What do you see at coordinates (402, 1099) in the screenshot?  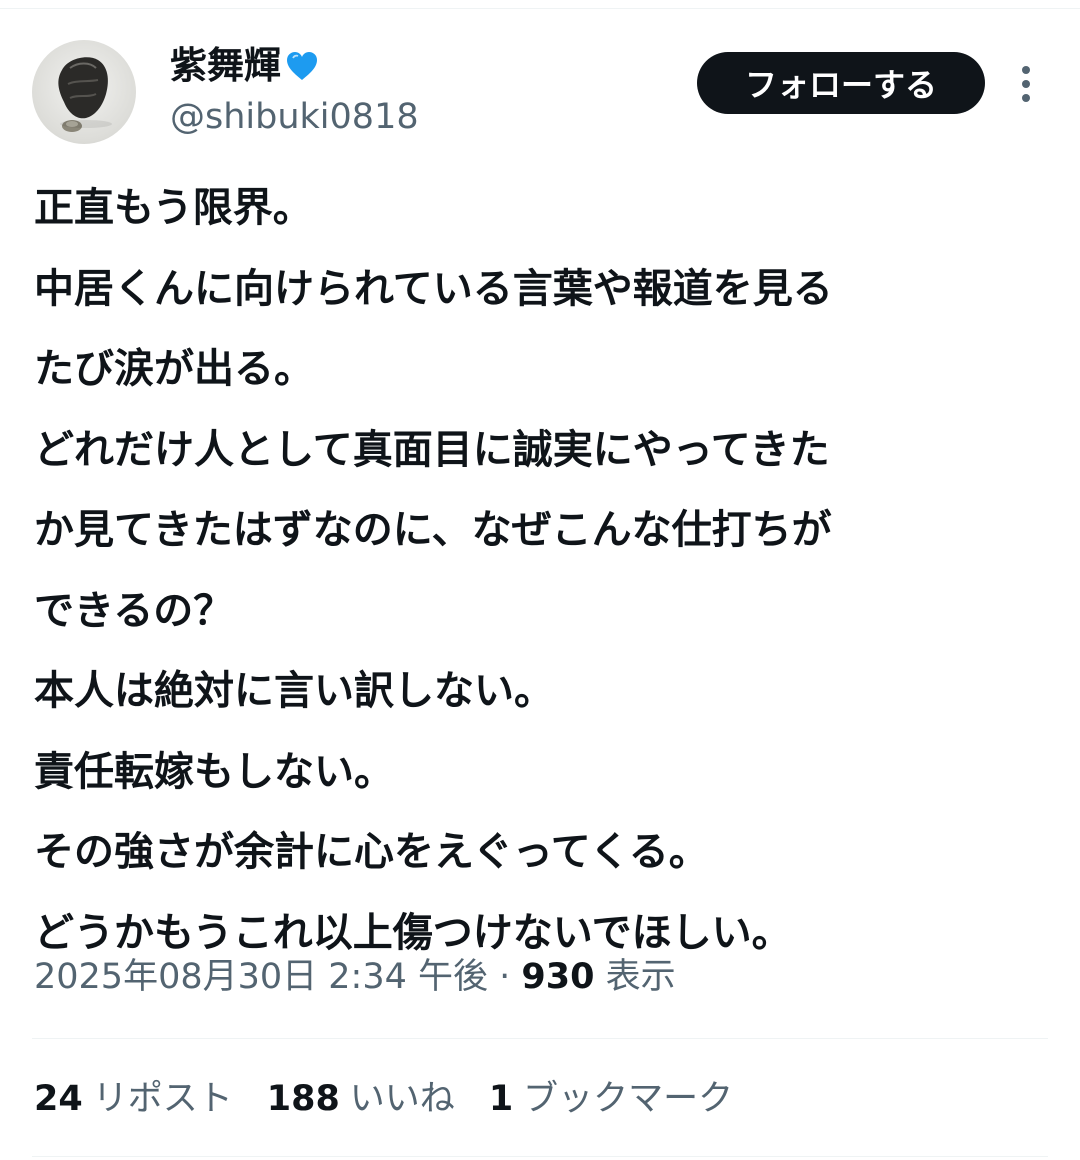 I see `like-label: いいね` at bounding box center [402, 1099].